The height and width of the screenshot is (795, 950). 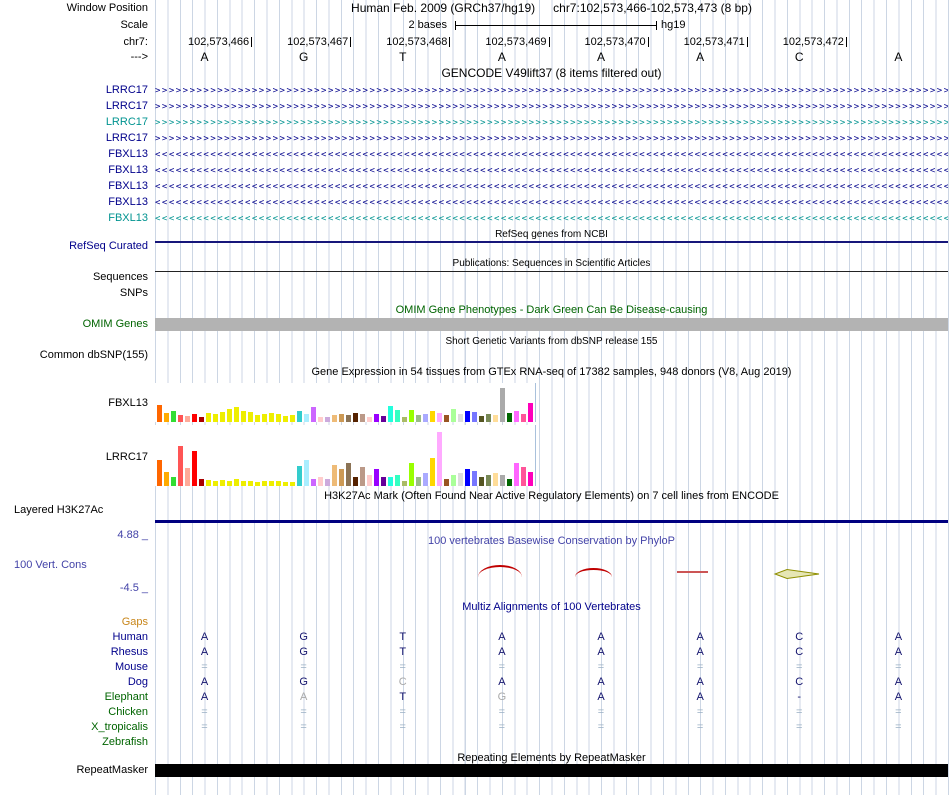 I want to click on species-label: Dog, so click(x=74, y=682).